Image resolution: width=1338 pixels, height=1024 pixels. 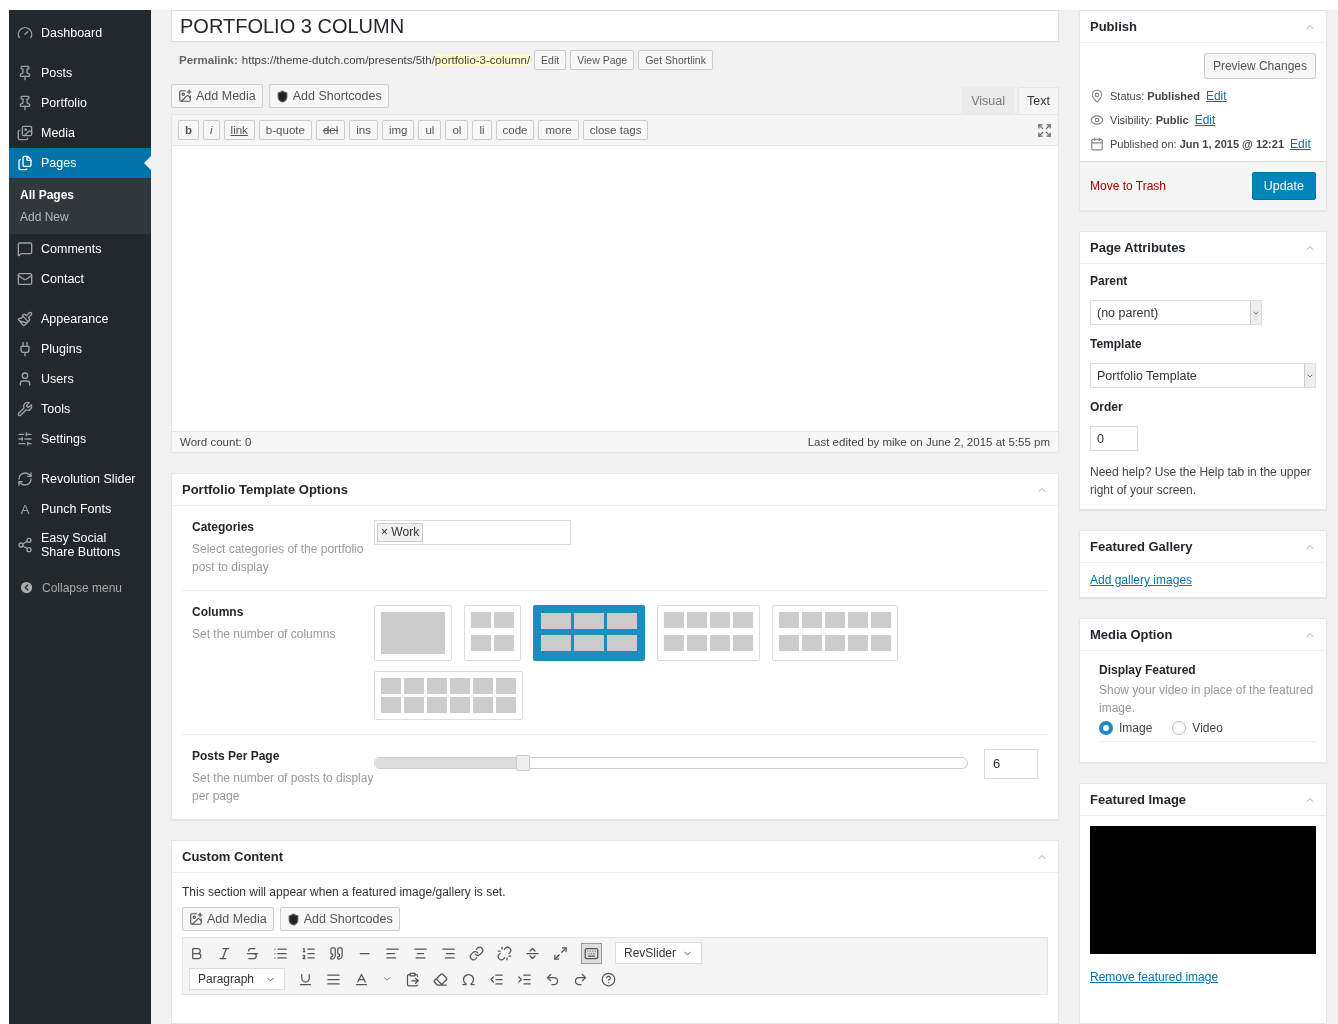 I want to click on update-button: Update, so click(x=1283, y=186).